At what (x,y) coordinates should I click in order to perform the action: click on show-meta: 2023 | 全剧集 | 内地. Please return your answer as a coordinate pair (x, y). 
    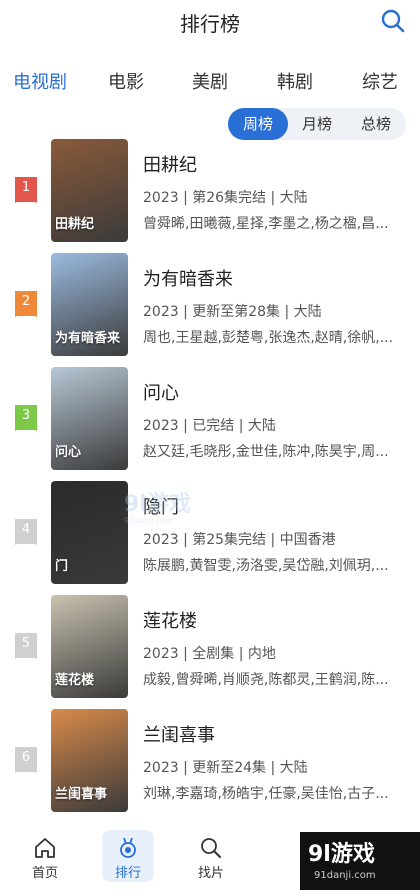
    Looking at the image, I should click on (209, 654).